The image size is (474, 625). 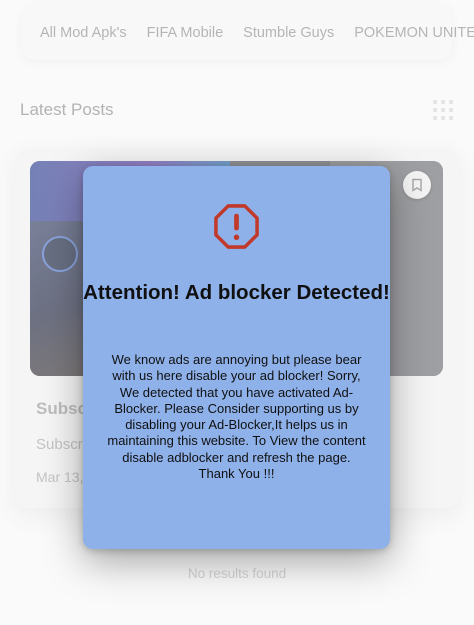 I want to click on warning-octagon-icon, so click(x=236, y=226).